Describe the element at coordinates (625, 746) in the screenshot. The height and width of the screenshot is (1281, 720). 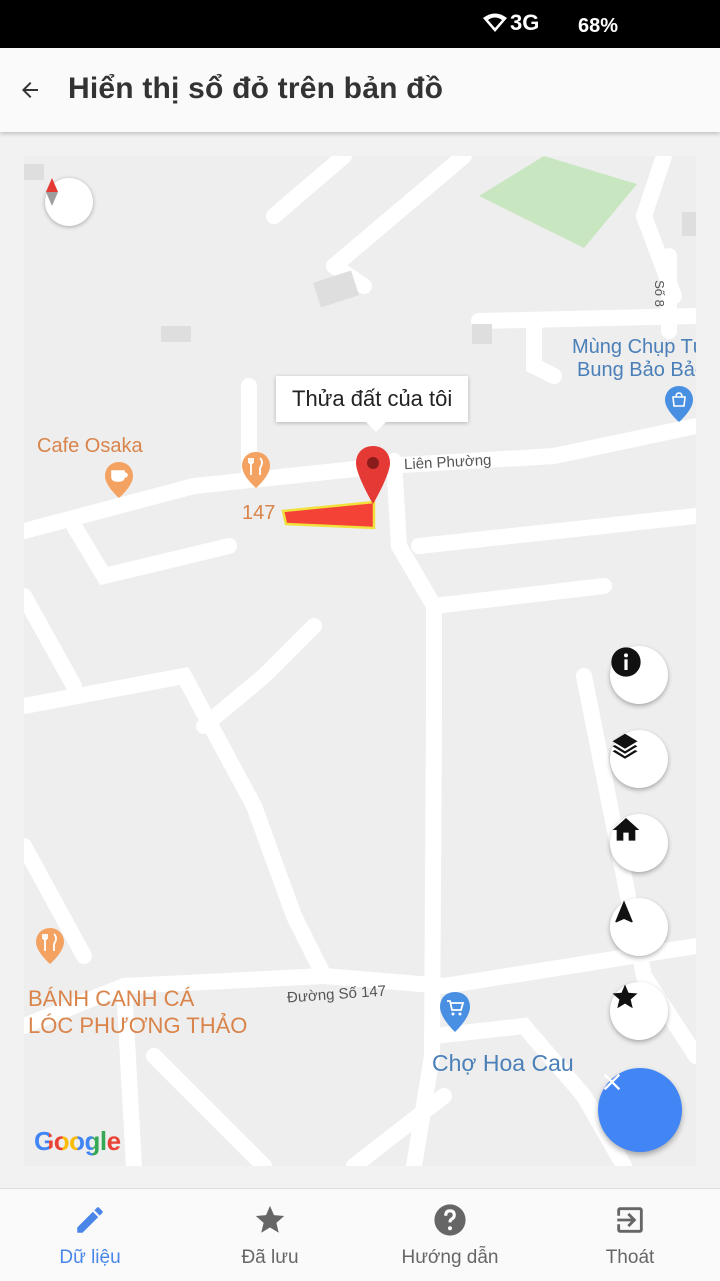
I see `layers-icon` at that location.